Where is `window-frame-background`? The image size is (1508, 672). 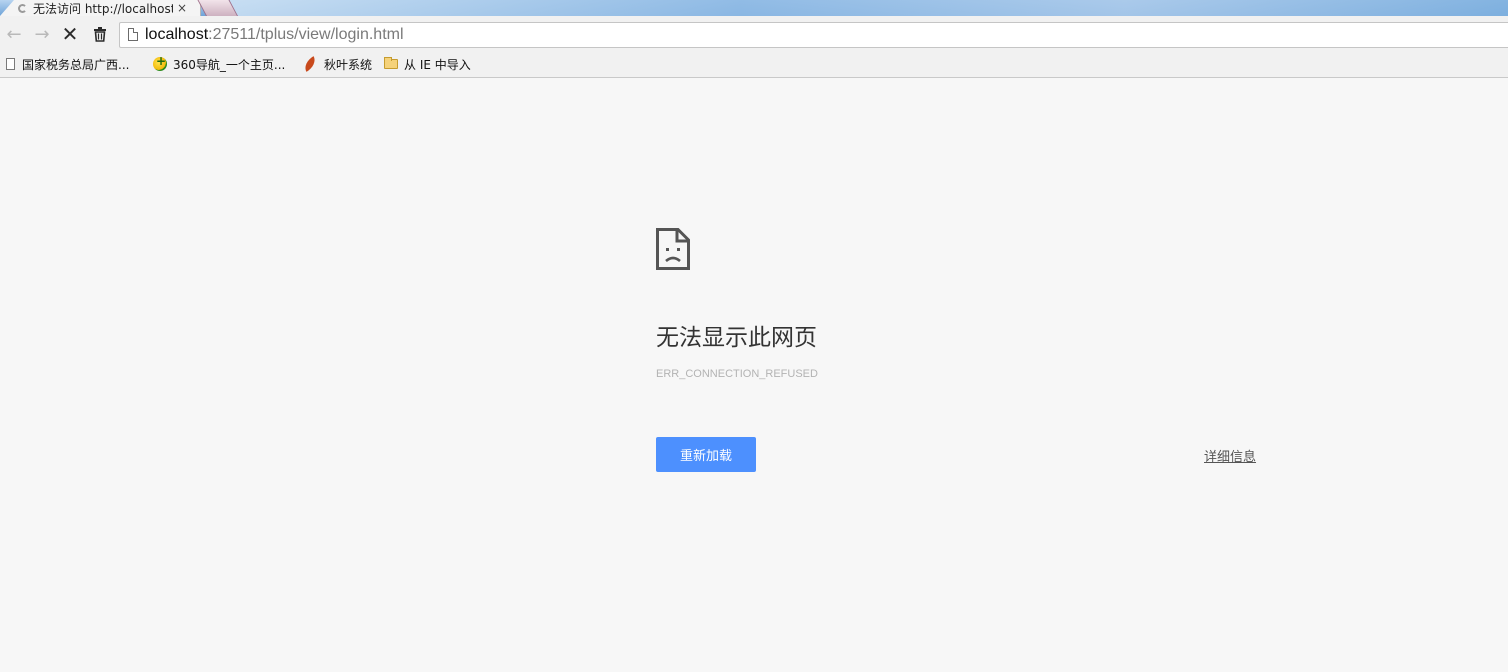
window-frame-background is located at coordinates (869, 8).